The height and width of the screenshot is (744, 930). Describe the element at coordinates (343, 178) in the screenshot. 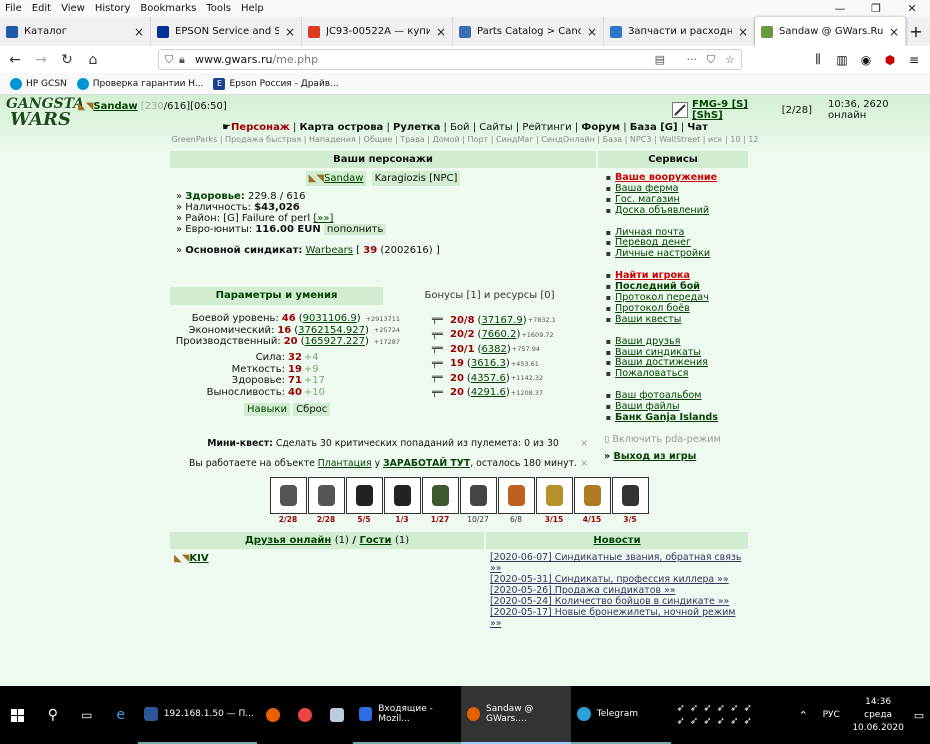

I see `char1-link: Sandaw` at that location.